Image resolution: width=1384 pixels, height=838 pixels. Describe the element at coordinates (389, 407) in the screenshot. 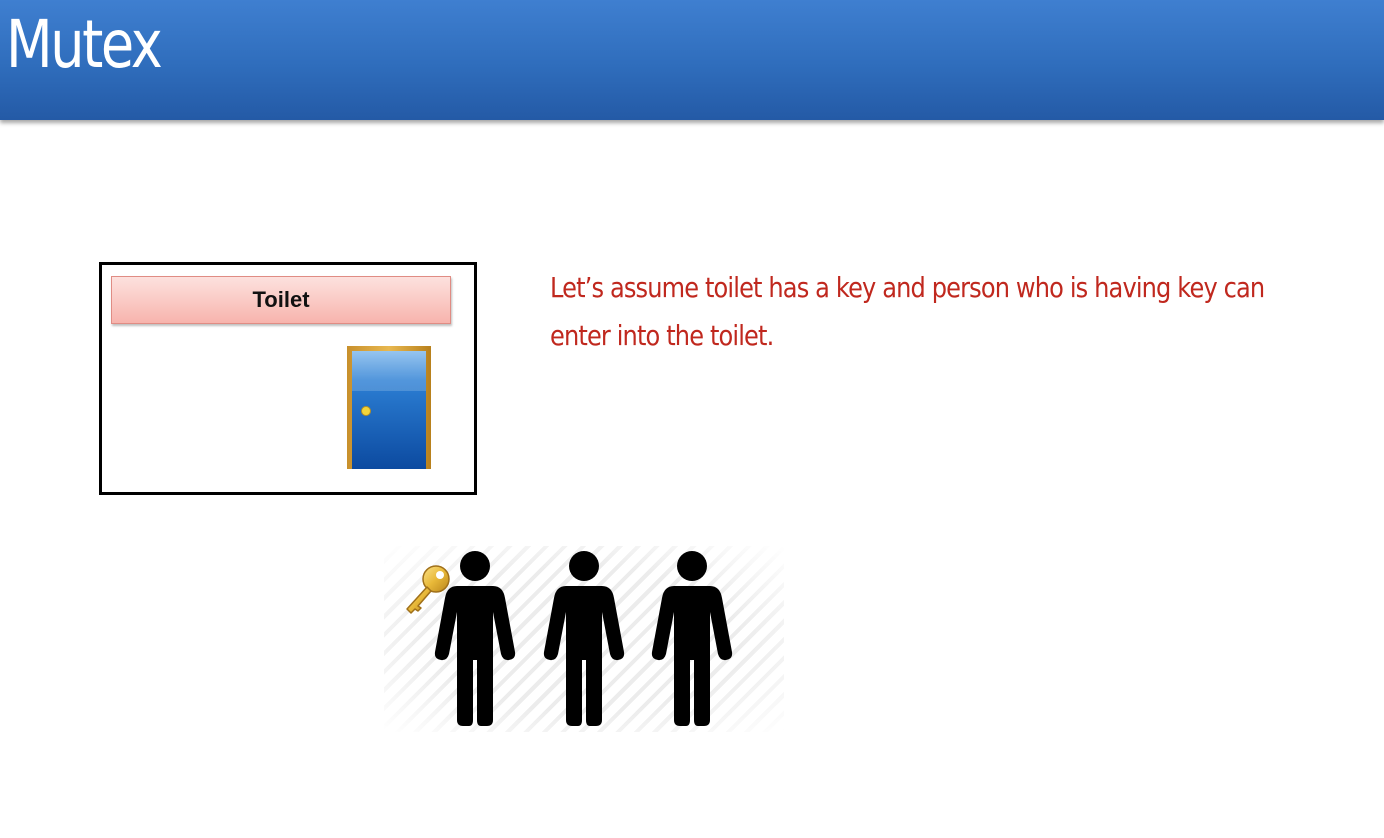

I see `door-icon` at that location.